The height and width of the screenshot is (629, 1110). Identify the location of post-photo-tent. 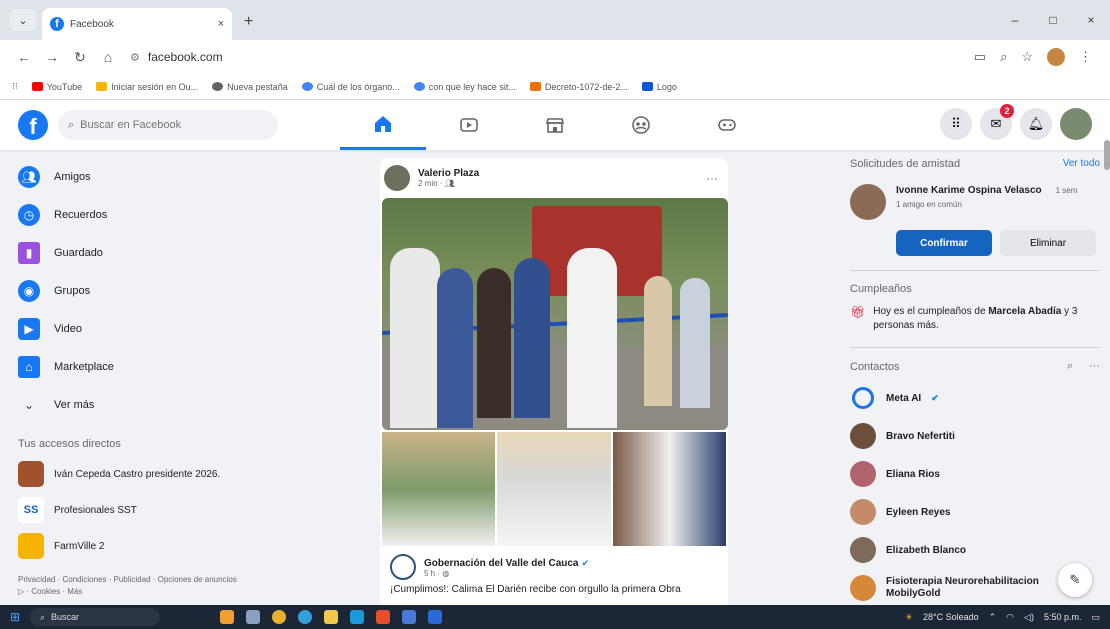
(439, 489).